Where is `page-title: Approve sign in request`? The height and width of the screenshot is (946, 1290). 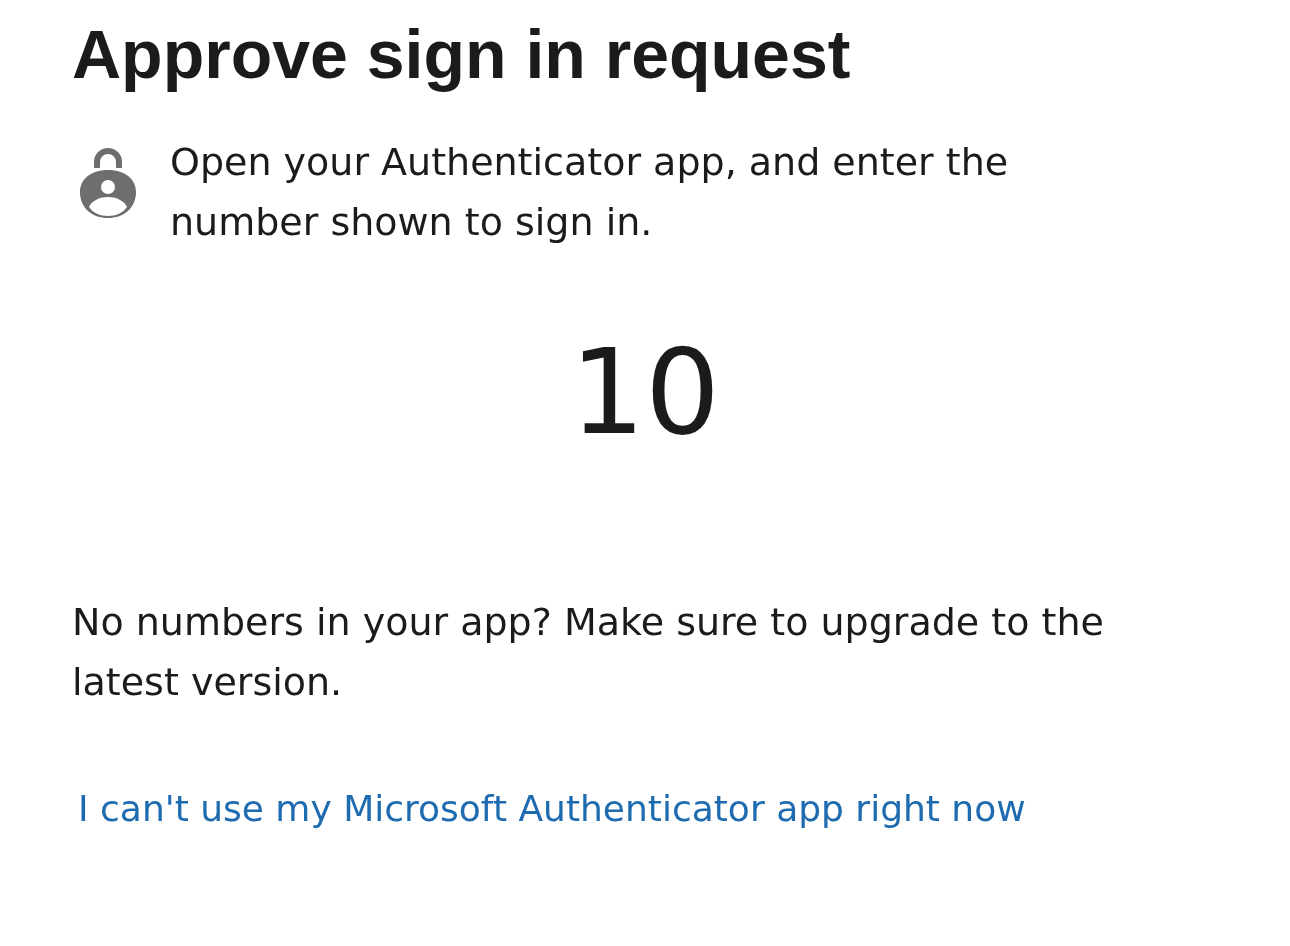 page-title: Approve sign in request is located at coordinates (462, 54).